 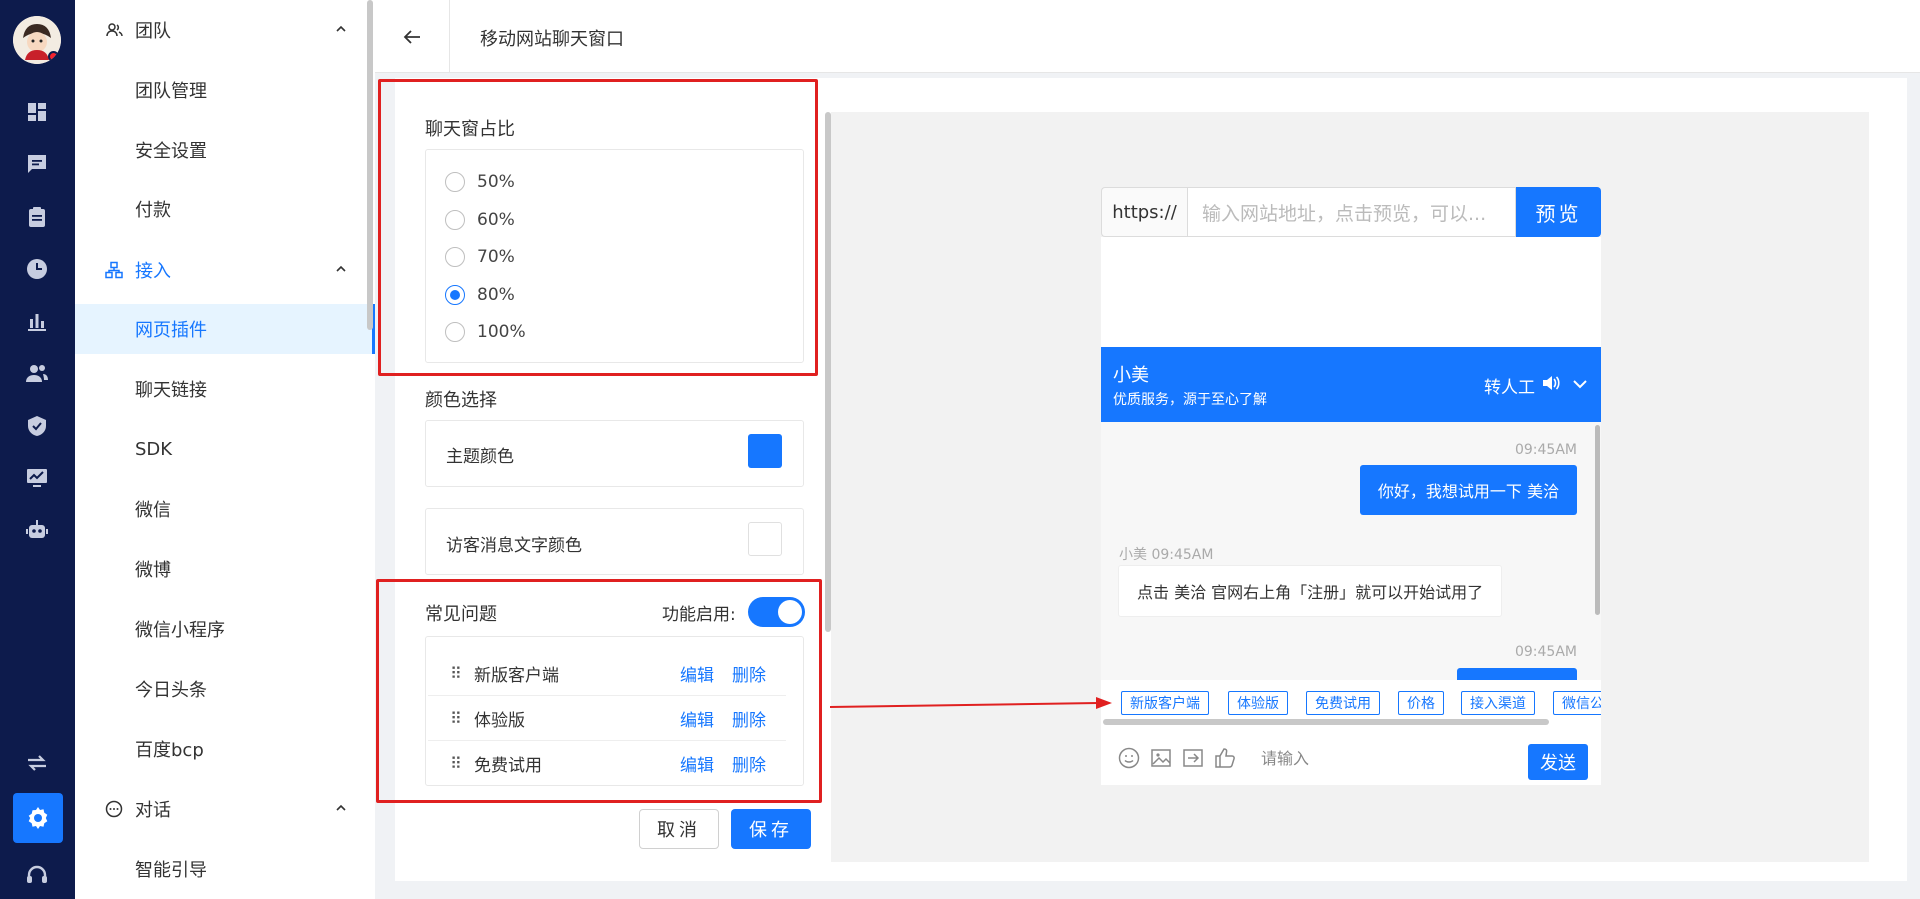 I want to click on robot-icon, so click(x=37, y=530).